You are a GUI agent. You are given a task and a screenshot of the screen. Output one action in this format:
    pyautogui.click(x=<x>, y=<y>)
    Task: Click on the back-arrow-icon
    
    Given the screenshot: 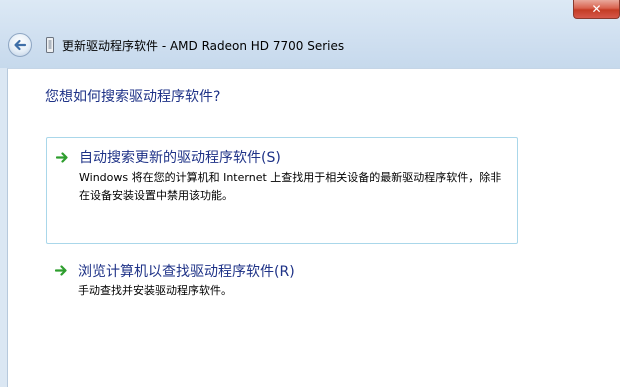 What is the action you would take?
    pyautogui.click(x=20, y=45)
    